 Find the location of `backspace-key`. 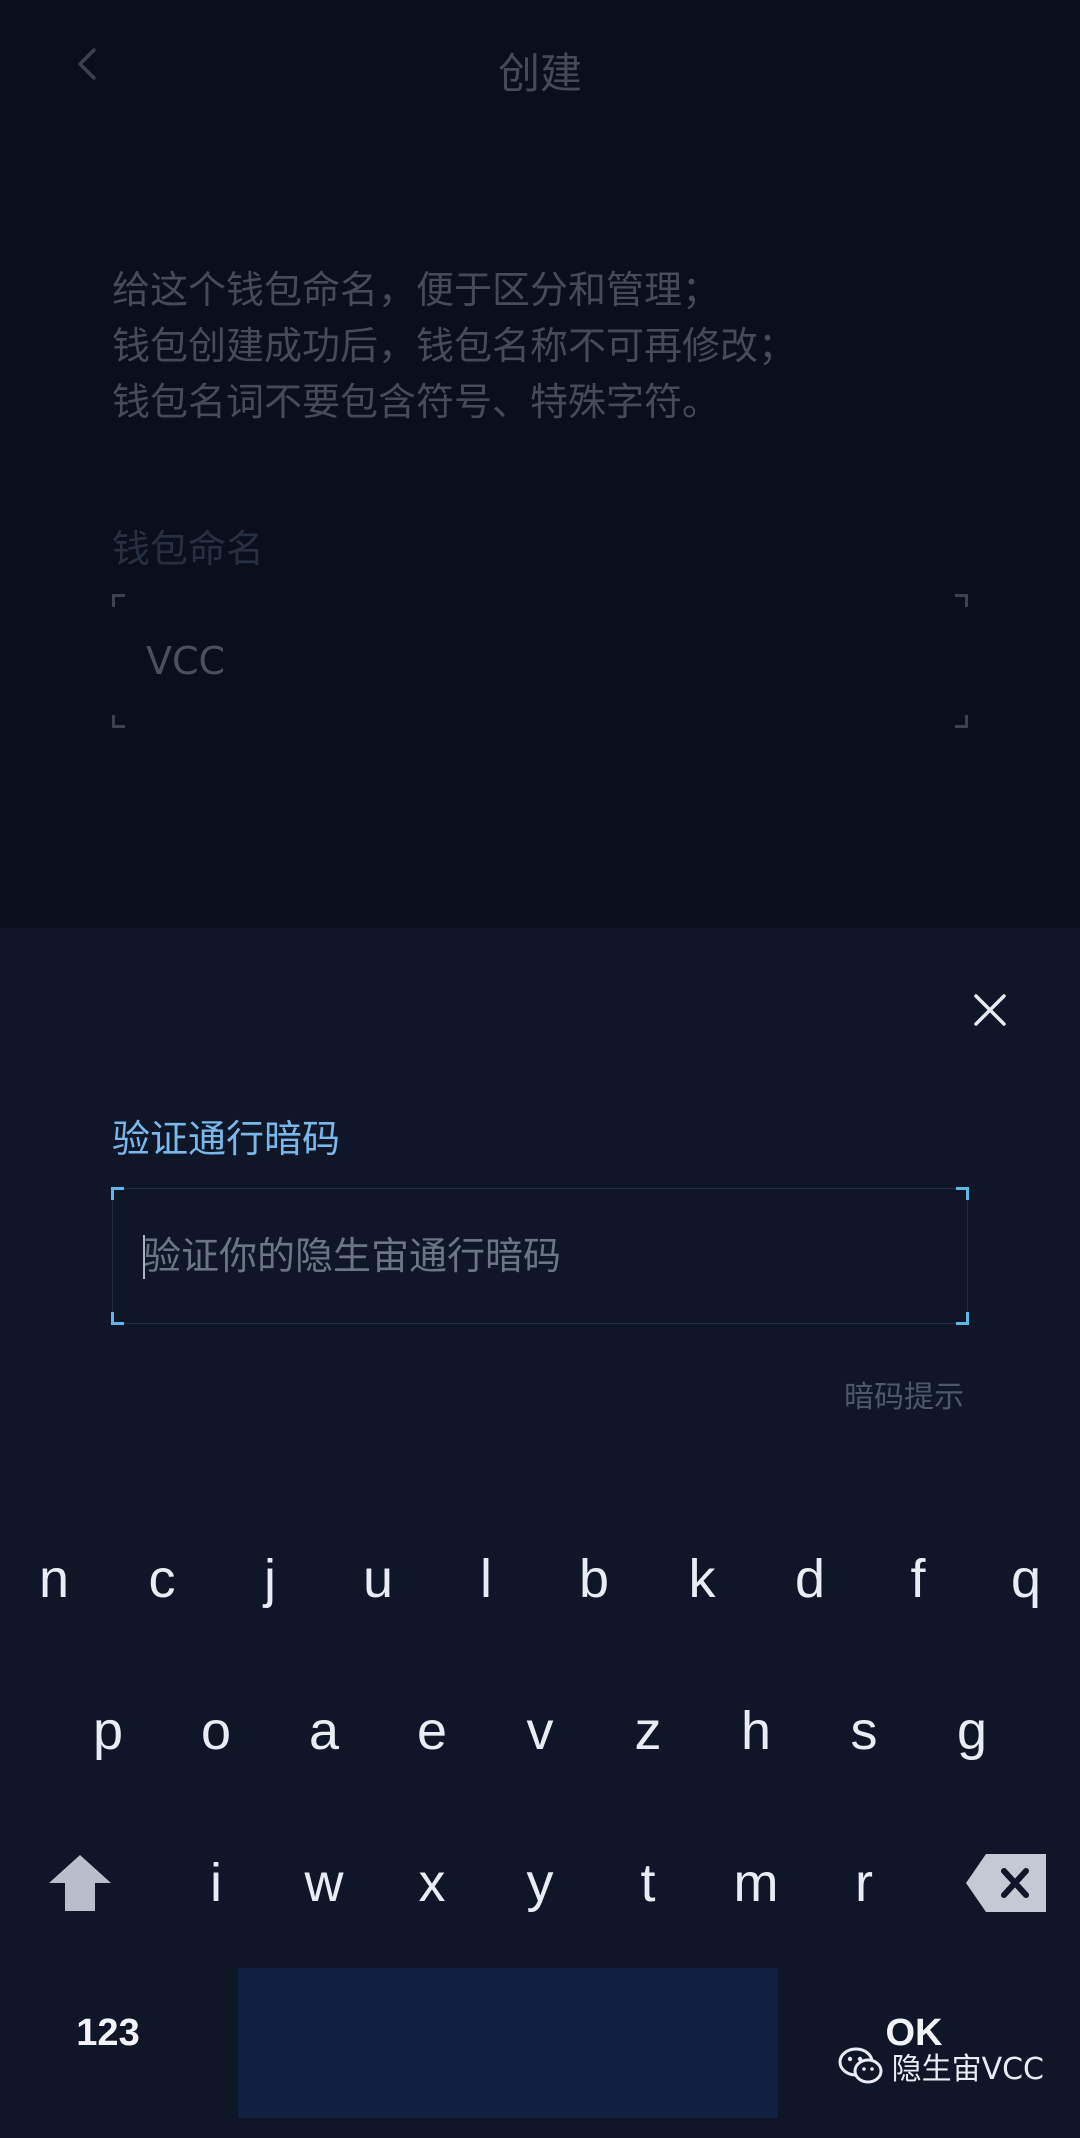

backspace-key is located at coordinates (1006, 1883).